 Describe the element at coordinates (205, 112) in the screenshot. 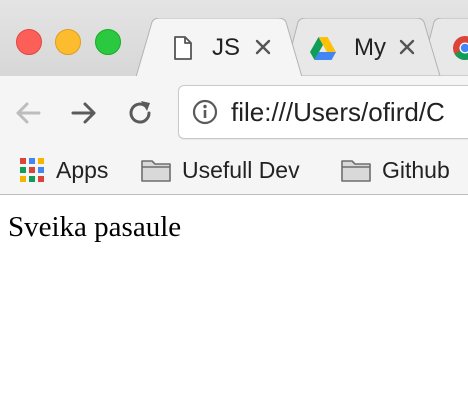

I see `info-icon` at that location.